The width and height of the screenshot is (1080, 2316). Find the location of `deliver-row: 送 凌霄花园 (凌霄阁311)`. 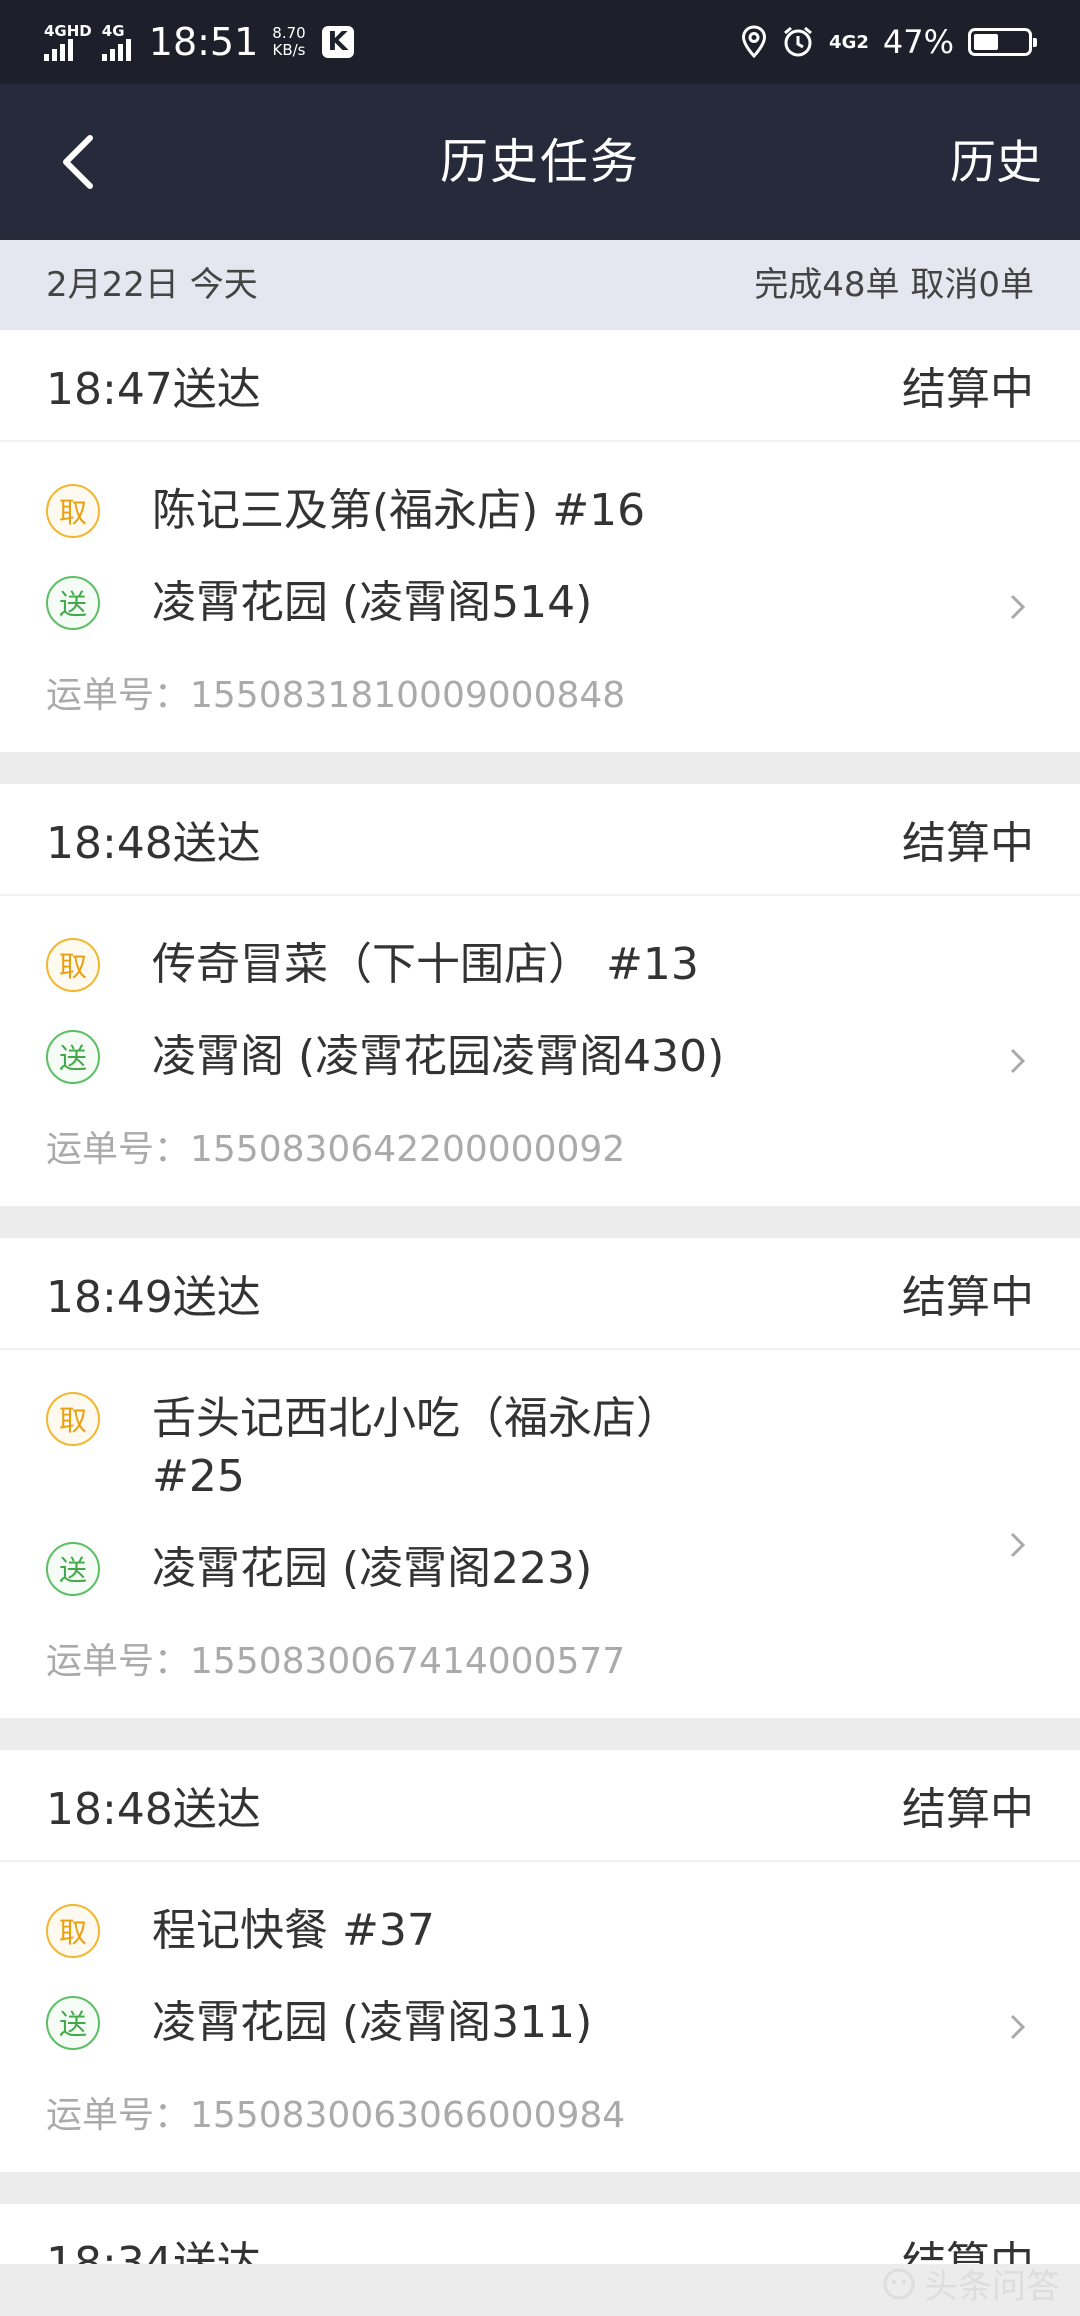

deliver-row: 送 凌霄花园 (凌霄阁311) is located at coordinates (540, 2023).